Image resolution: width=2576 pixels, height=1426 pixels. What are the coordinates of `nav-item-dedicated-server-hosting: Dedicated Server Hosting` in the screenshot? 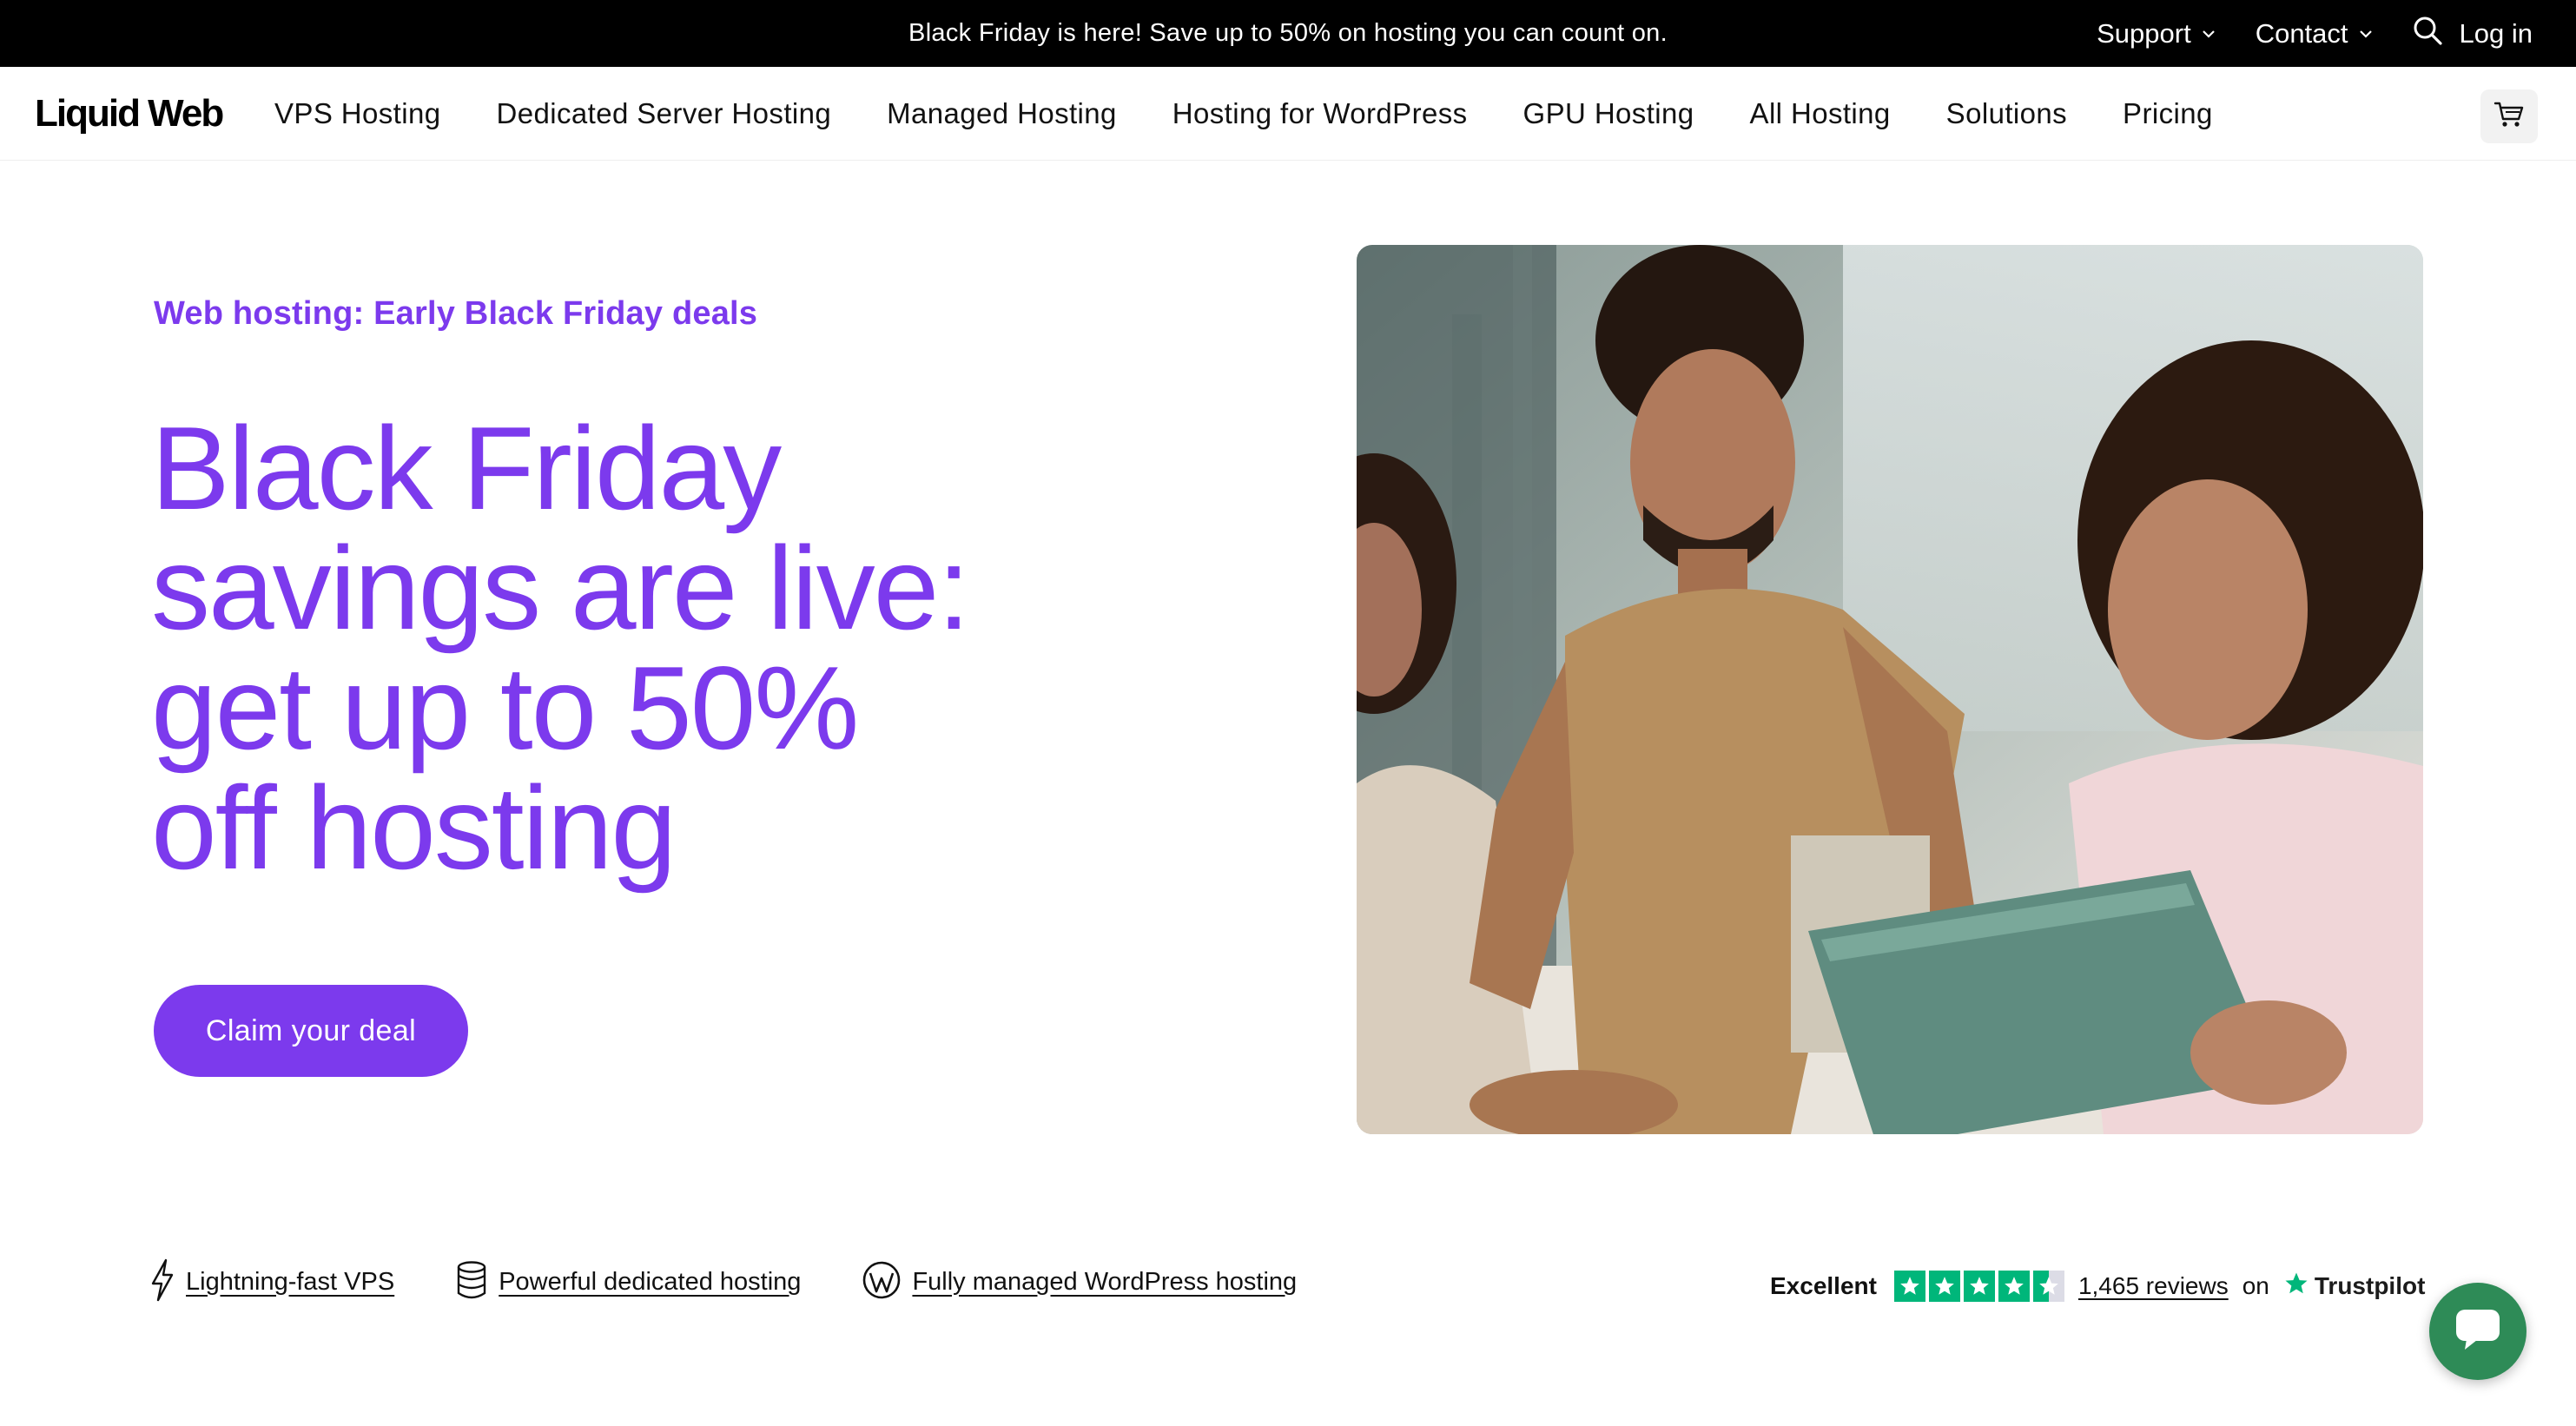 It's located at (664, 113).